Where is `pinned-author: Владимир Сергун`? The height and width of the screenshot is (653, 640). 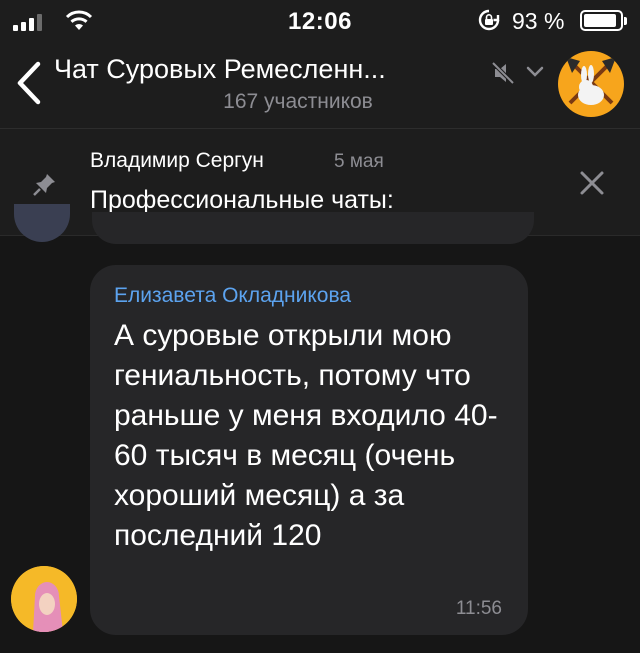
pinned-author: Владимир Сергун is located at coordinates (177, 160).